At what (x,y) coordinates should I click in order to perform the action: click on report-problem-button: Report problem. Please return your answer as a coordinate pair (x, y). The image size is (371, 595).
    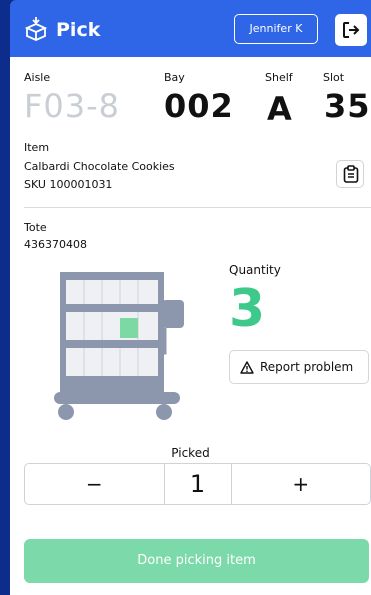
    Looking at the image, I should click on (299, 367).